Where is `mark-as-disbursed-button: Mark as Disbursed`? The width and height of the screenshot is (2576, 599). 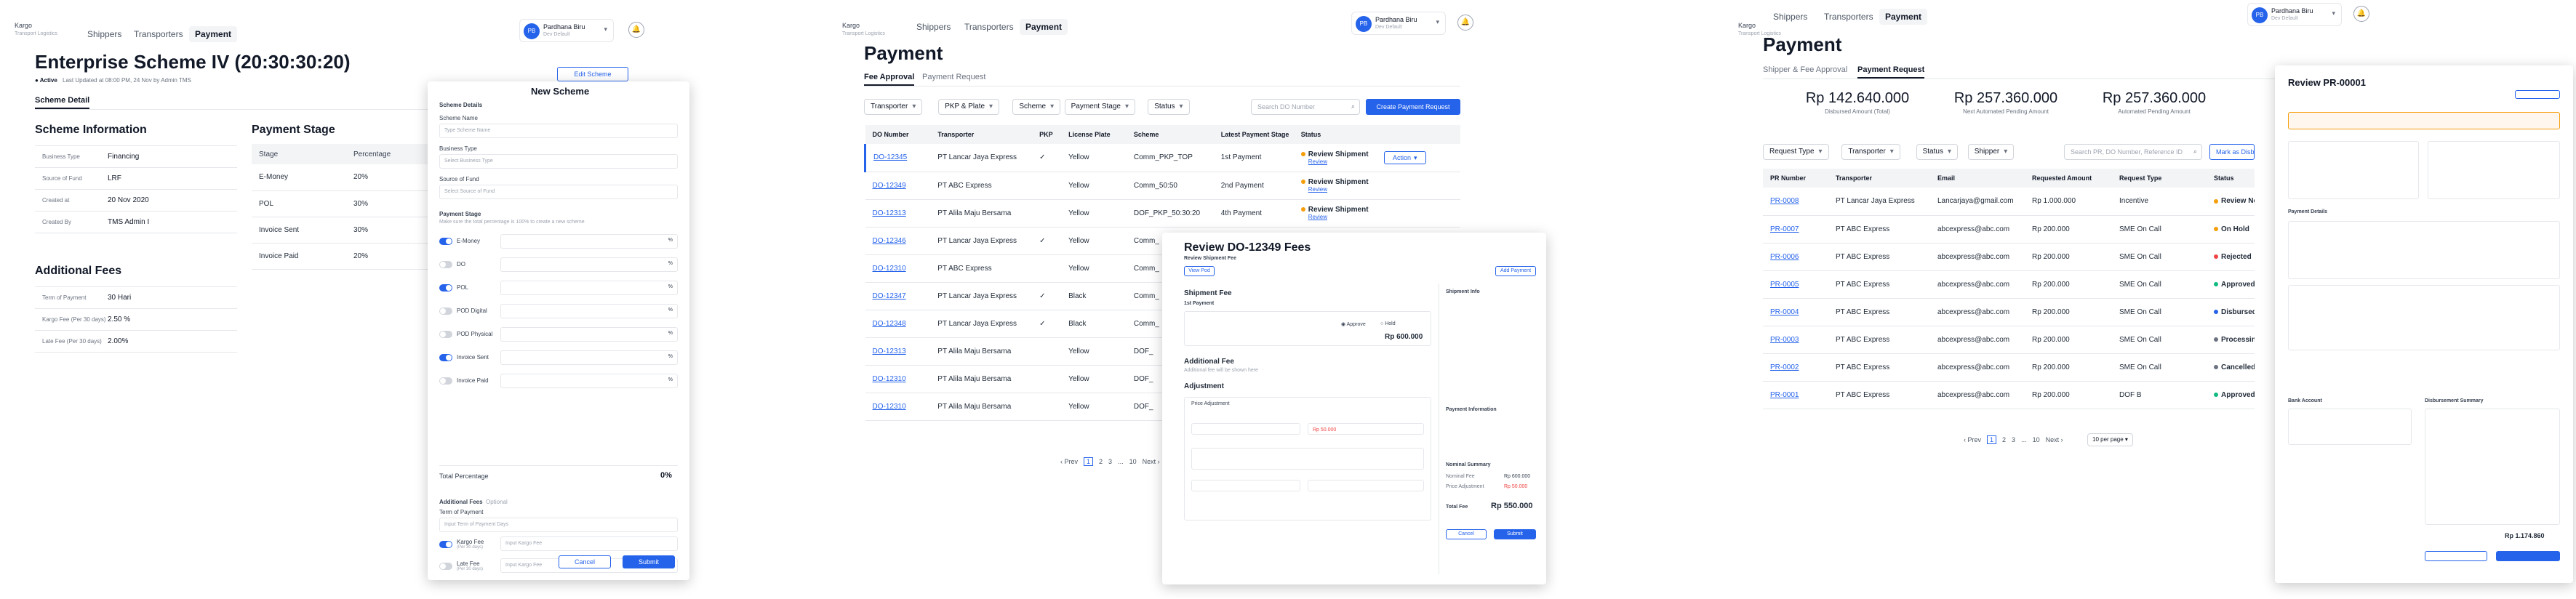
mark-as-disbursed-button: Mark as Disbursed is located at coordinates (2232, 152).